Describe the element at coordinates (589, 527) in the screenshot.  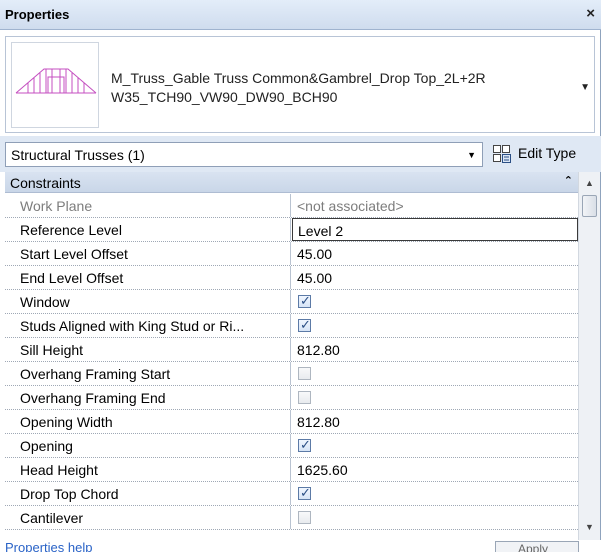
I see `scroll-down-icon: ▼` at that location.